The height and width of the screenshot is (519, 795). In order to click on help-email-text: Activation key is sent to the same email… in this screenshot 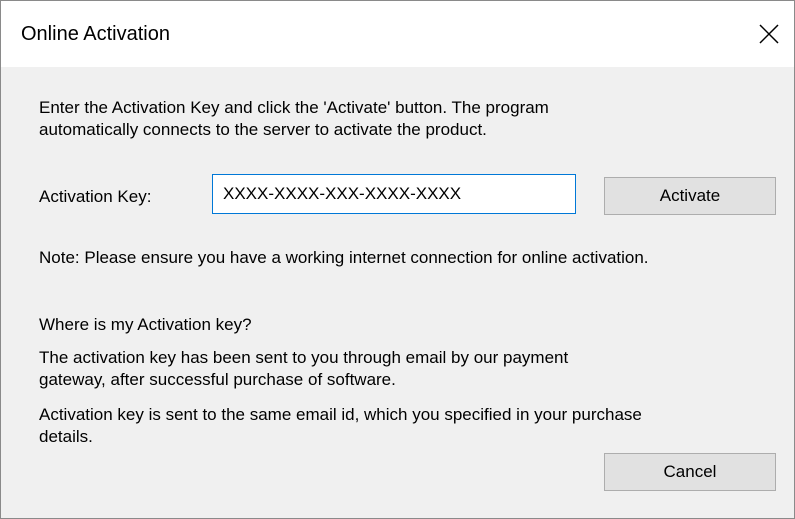, I will do `click(340, 426)`.